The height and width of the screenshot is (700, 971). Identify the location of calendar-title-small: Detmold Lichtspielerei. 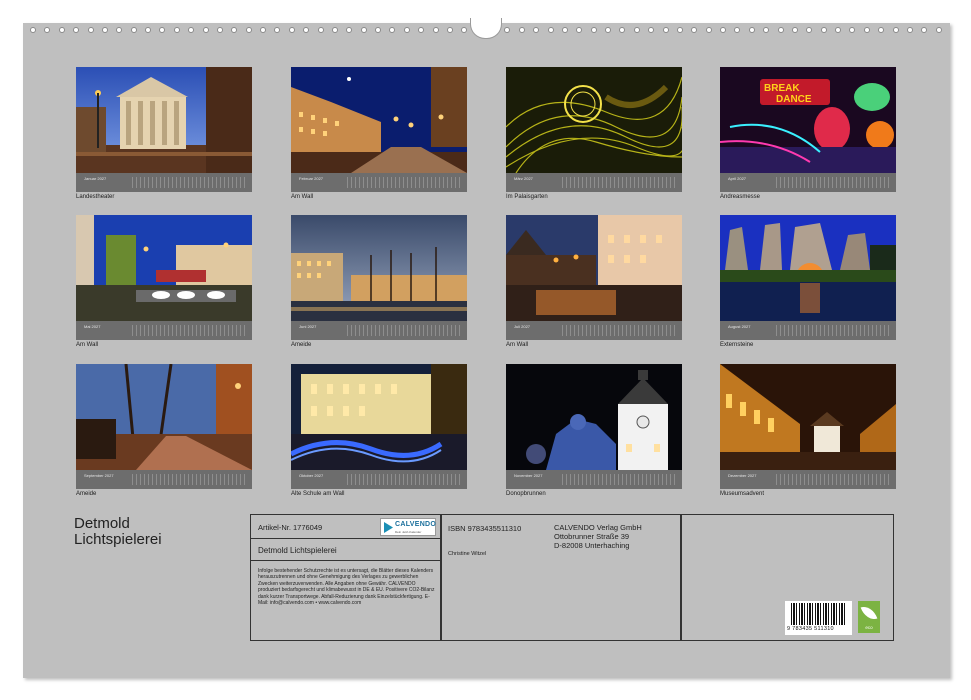
(297, 550).